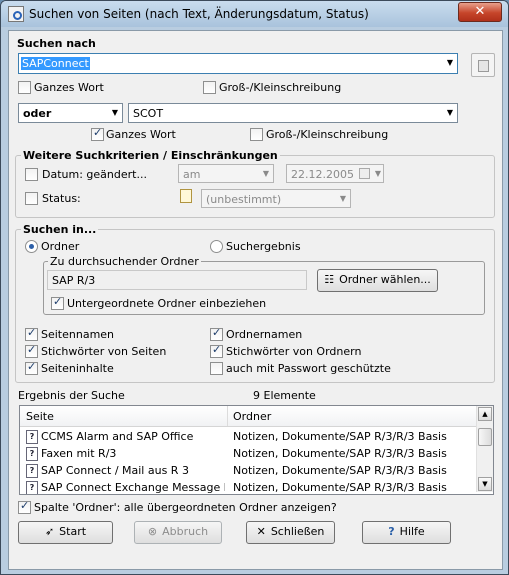  What do you see at coordinates (71, 395) in the screenshot?
I see `results-heading: Ergebnis der Suche` at bounding box center [71, 395].